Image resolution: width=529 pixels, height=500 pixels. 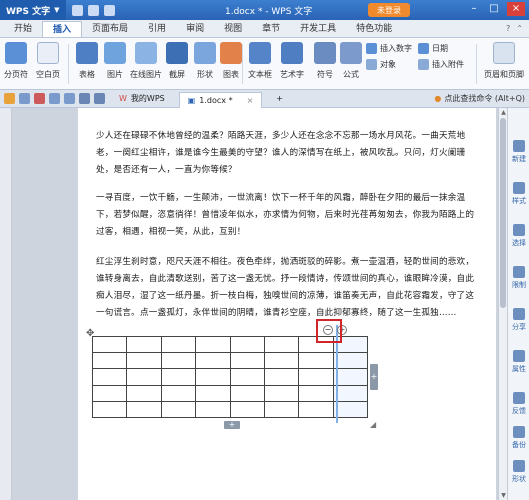 I want to click on wordart-button: 艺术字, so click(x=292, y=61).